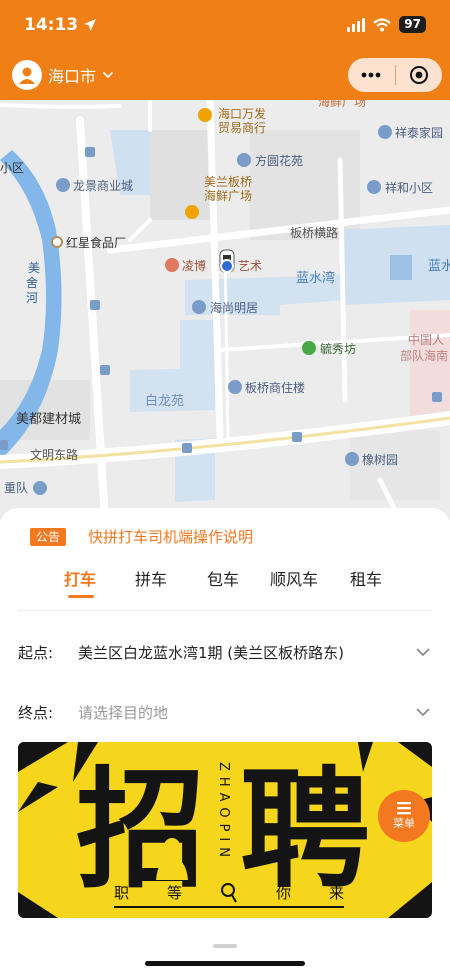  Describe the element at coordinates (225, 946) in the screenshot. I see `panel-drag-handle` at that location.